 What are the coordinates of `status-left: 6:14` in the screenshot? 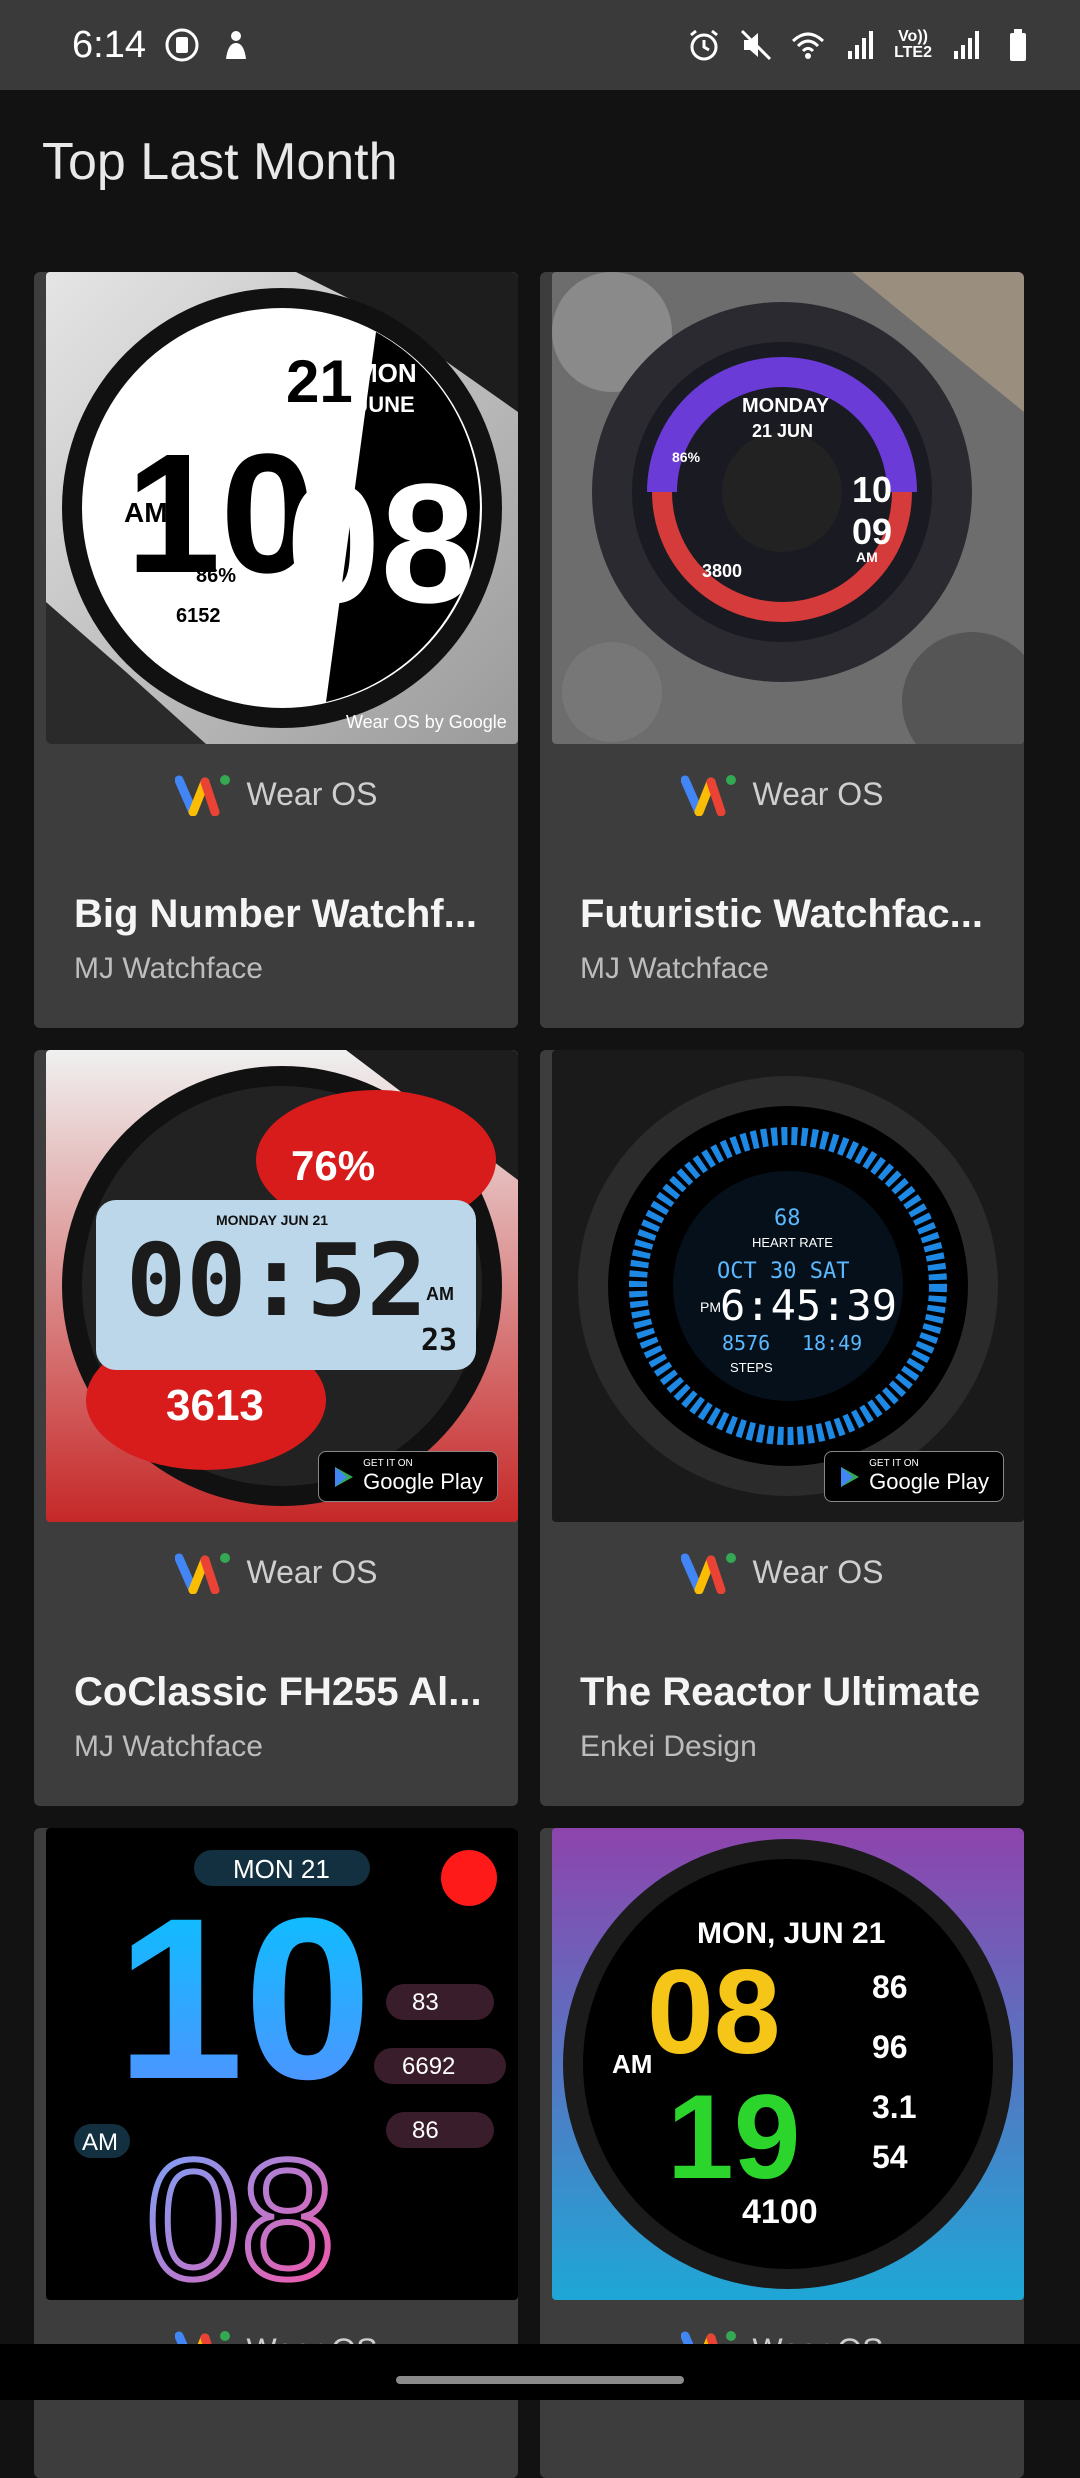 It's located at (163, 45).